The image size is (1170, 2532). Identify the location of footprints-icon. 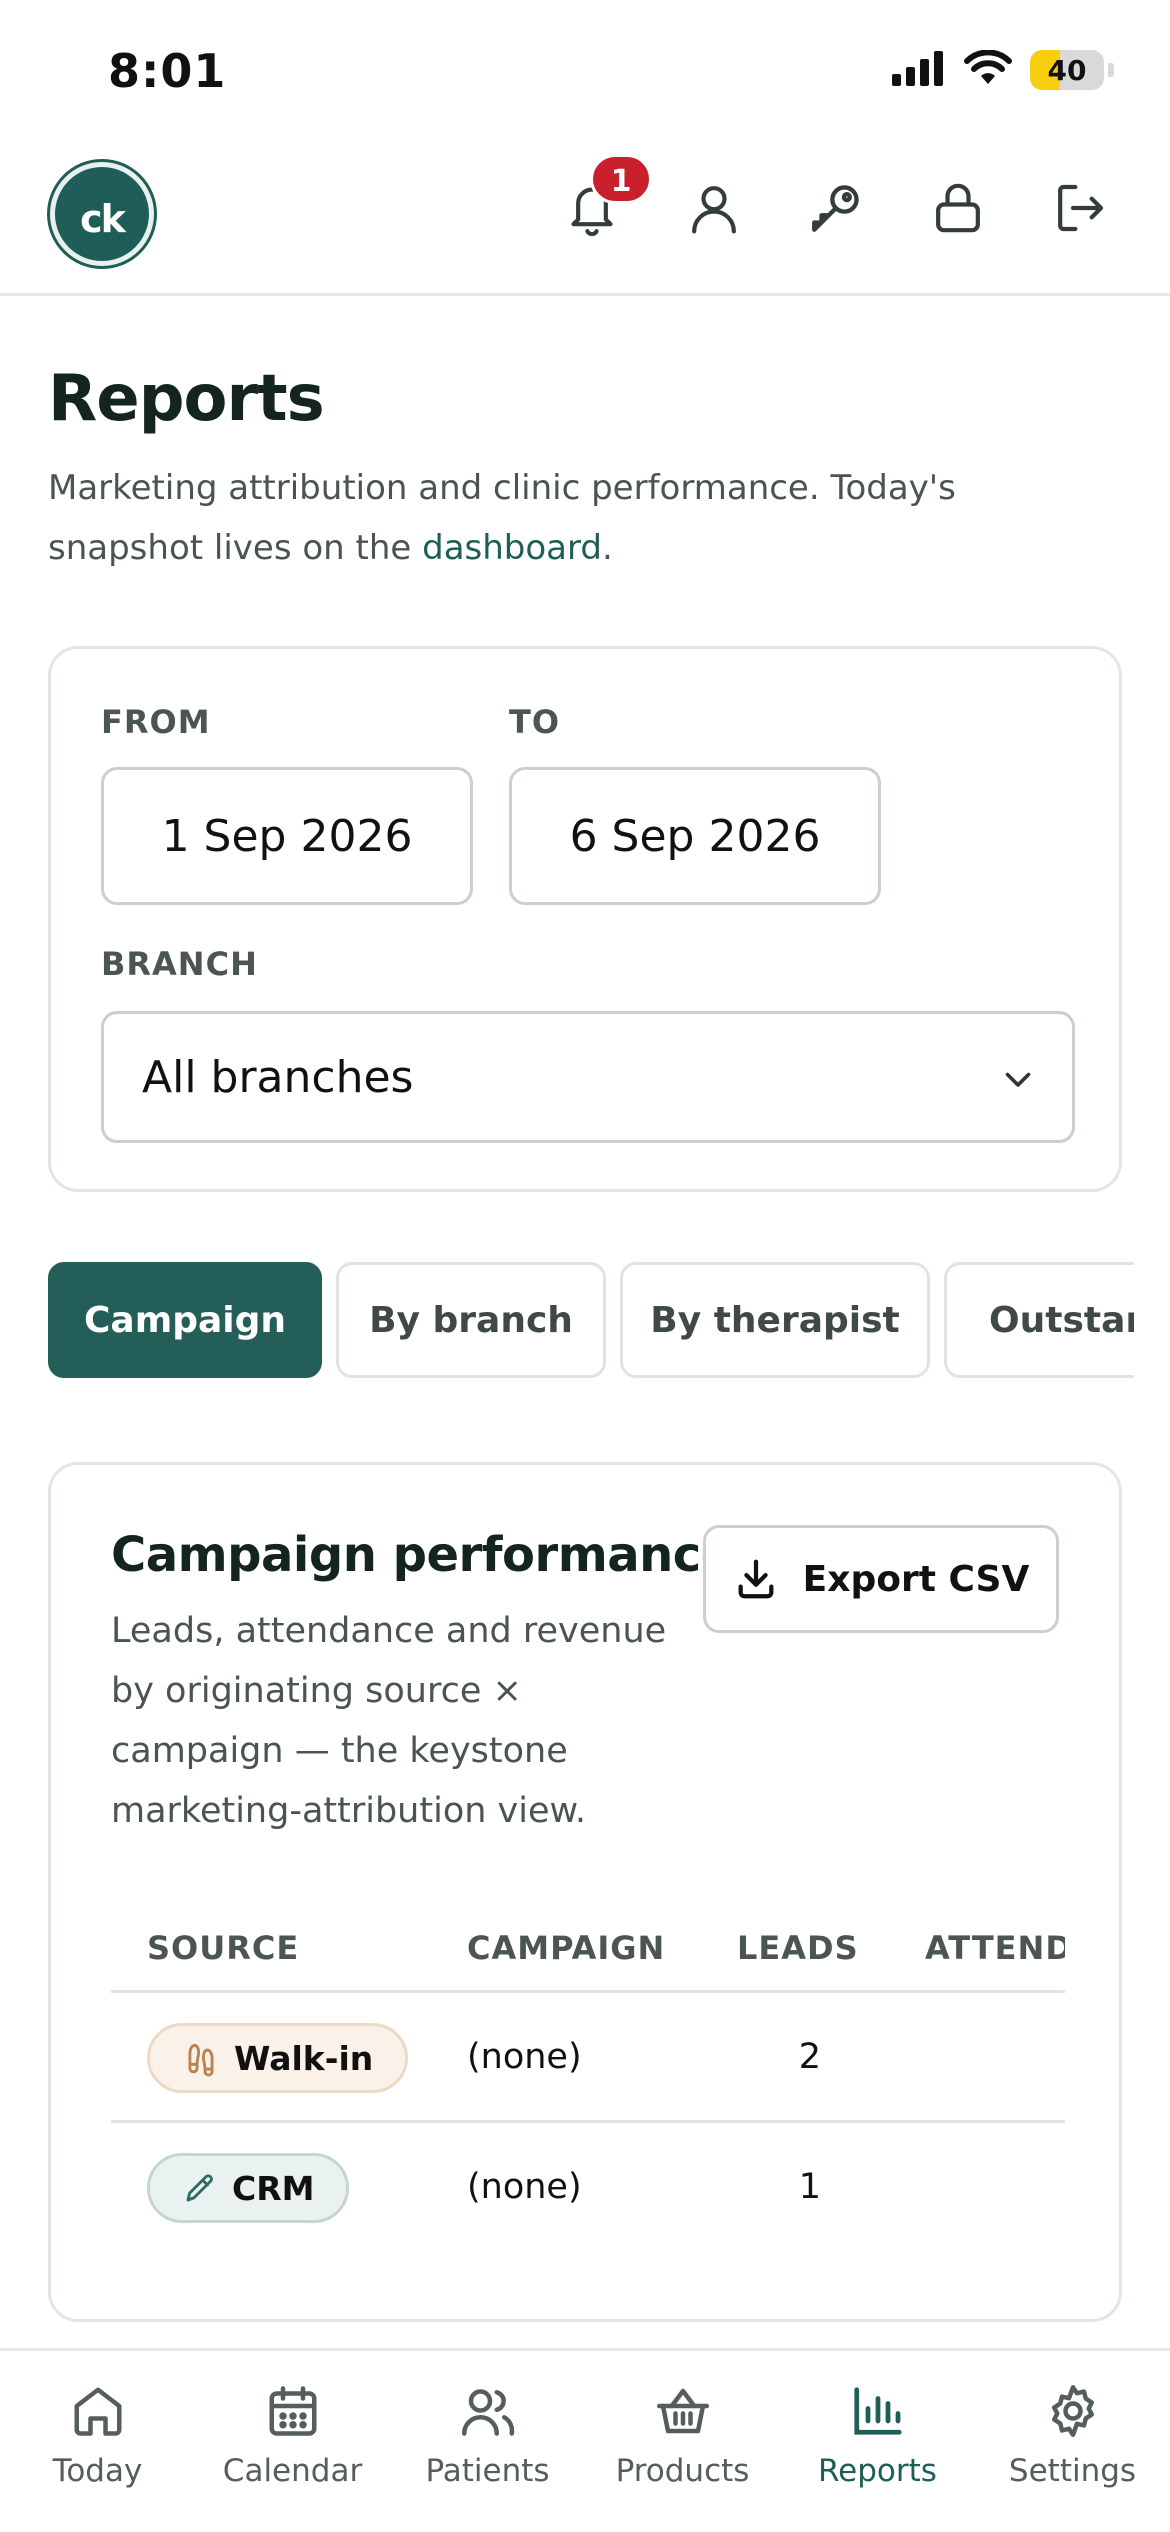
(201, 2060).